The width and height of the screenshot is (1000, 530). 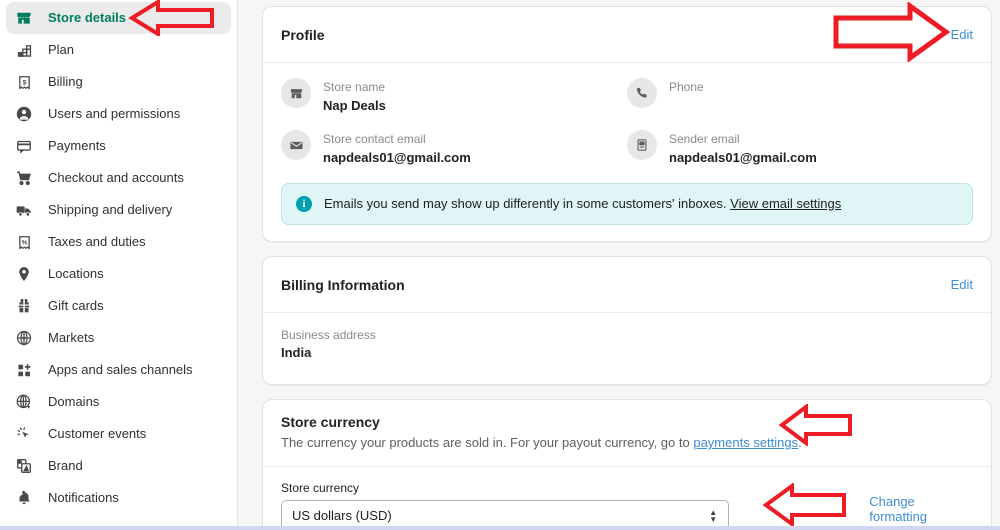 What do you see at coordinates (87, 17) in the screenshot?
I see `sidebar-item-label: Store details` at bounding box center [87, 17].